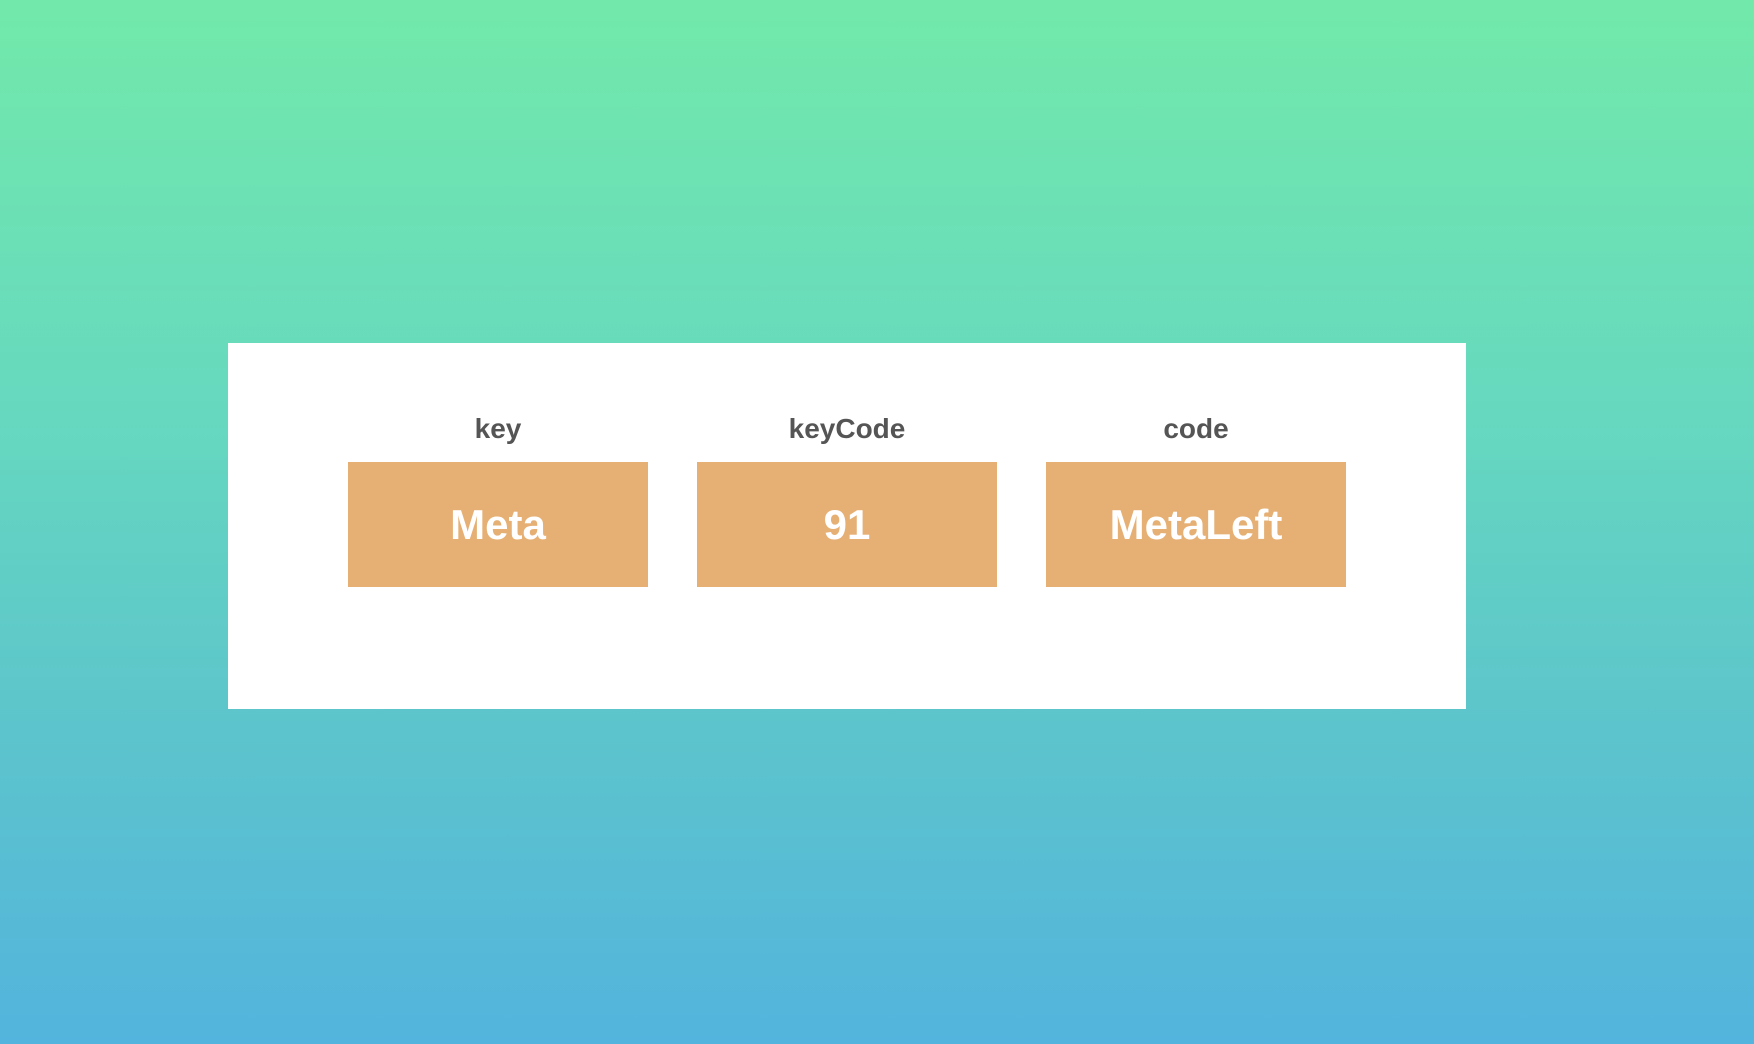 The image size is (1754, 1044). I want to click on code-group: code MetaLeft, so click(1196, 499).